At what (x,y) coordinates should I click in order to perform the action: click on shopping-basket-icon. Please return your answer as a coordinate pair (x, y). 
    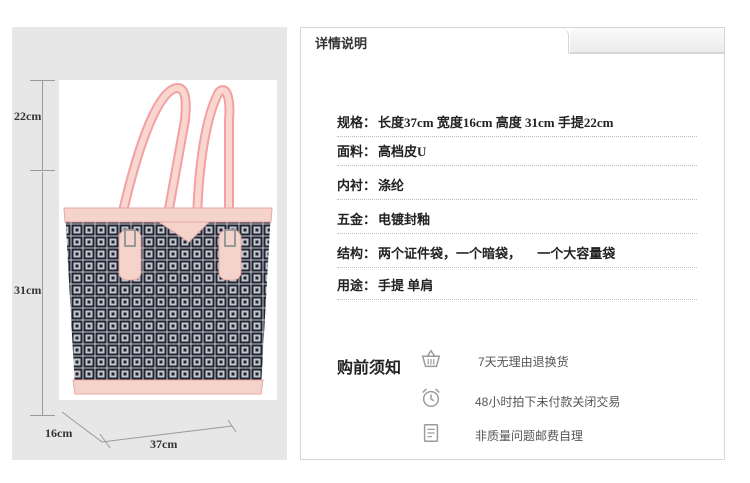
    Looking at the image, I should click on (431, 358).